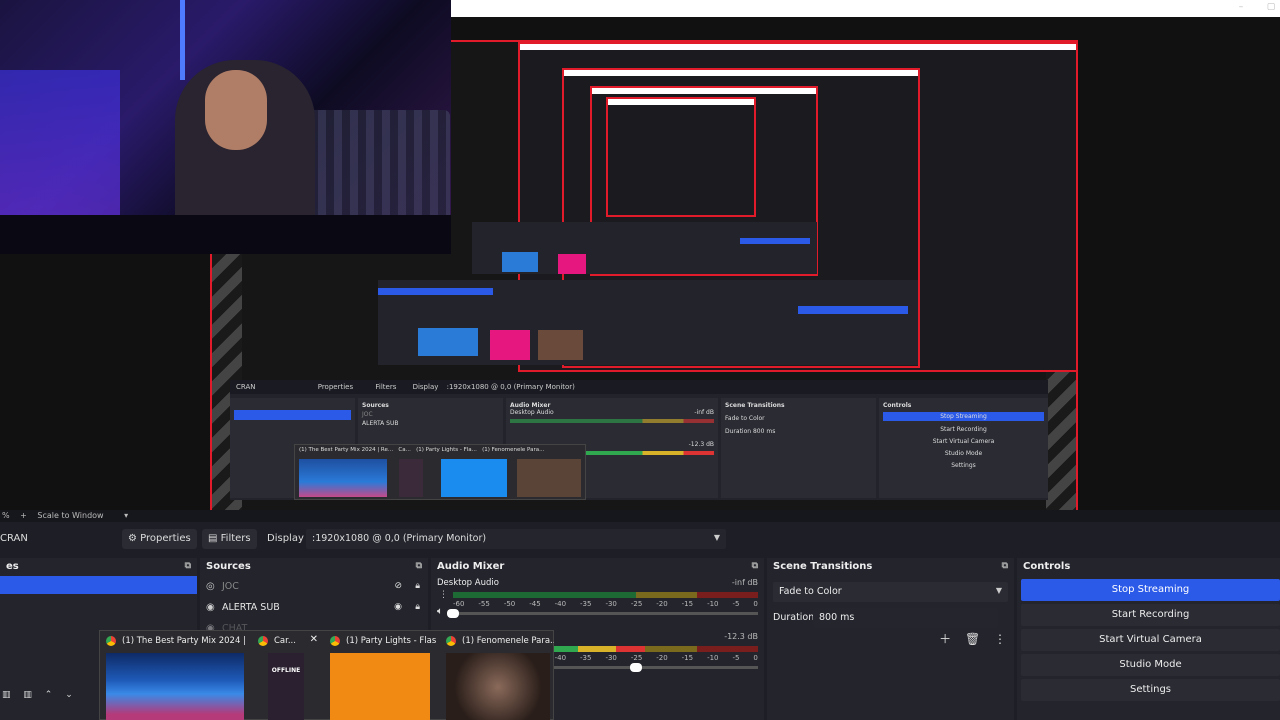  What do you see at coordinates (741, 636) in the screenshot?
I see `channel-db: -12.3 dB` at bounding box center [741, 636].